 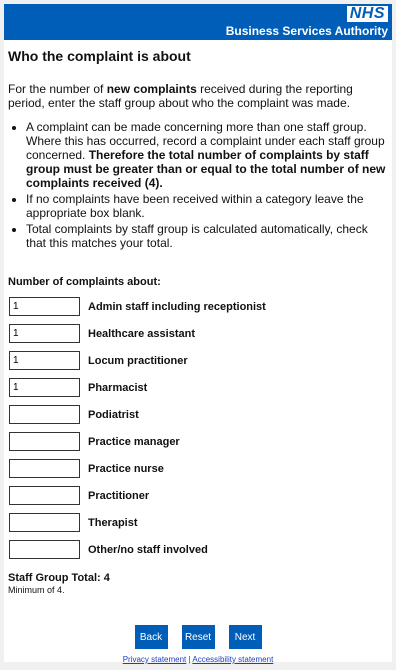 What do you see at coordinates (198, 468) in the screenshot?
I see `staff-row-practice-nurse: Practice nurse` at bounding box center [198, 468].